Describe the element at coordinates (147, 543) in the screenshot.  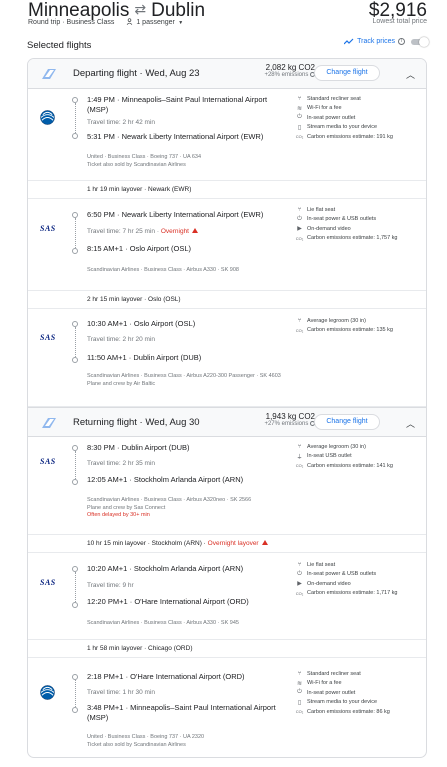
I see `layover-text: 10 hr 15 min layover · Stockholm (ARN) ·` at that location.